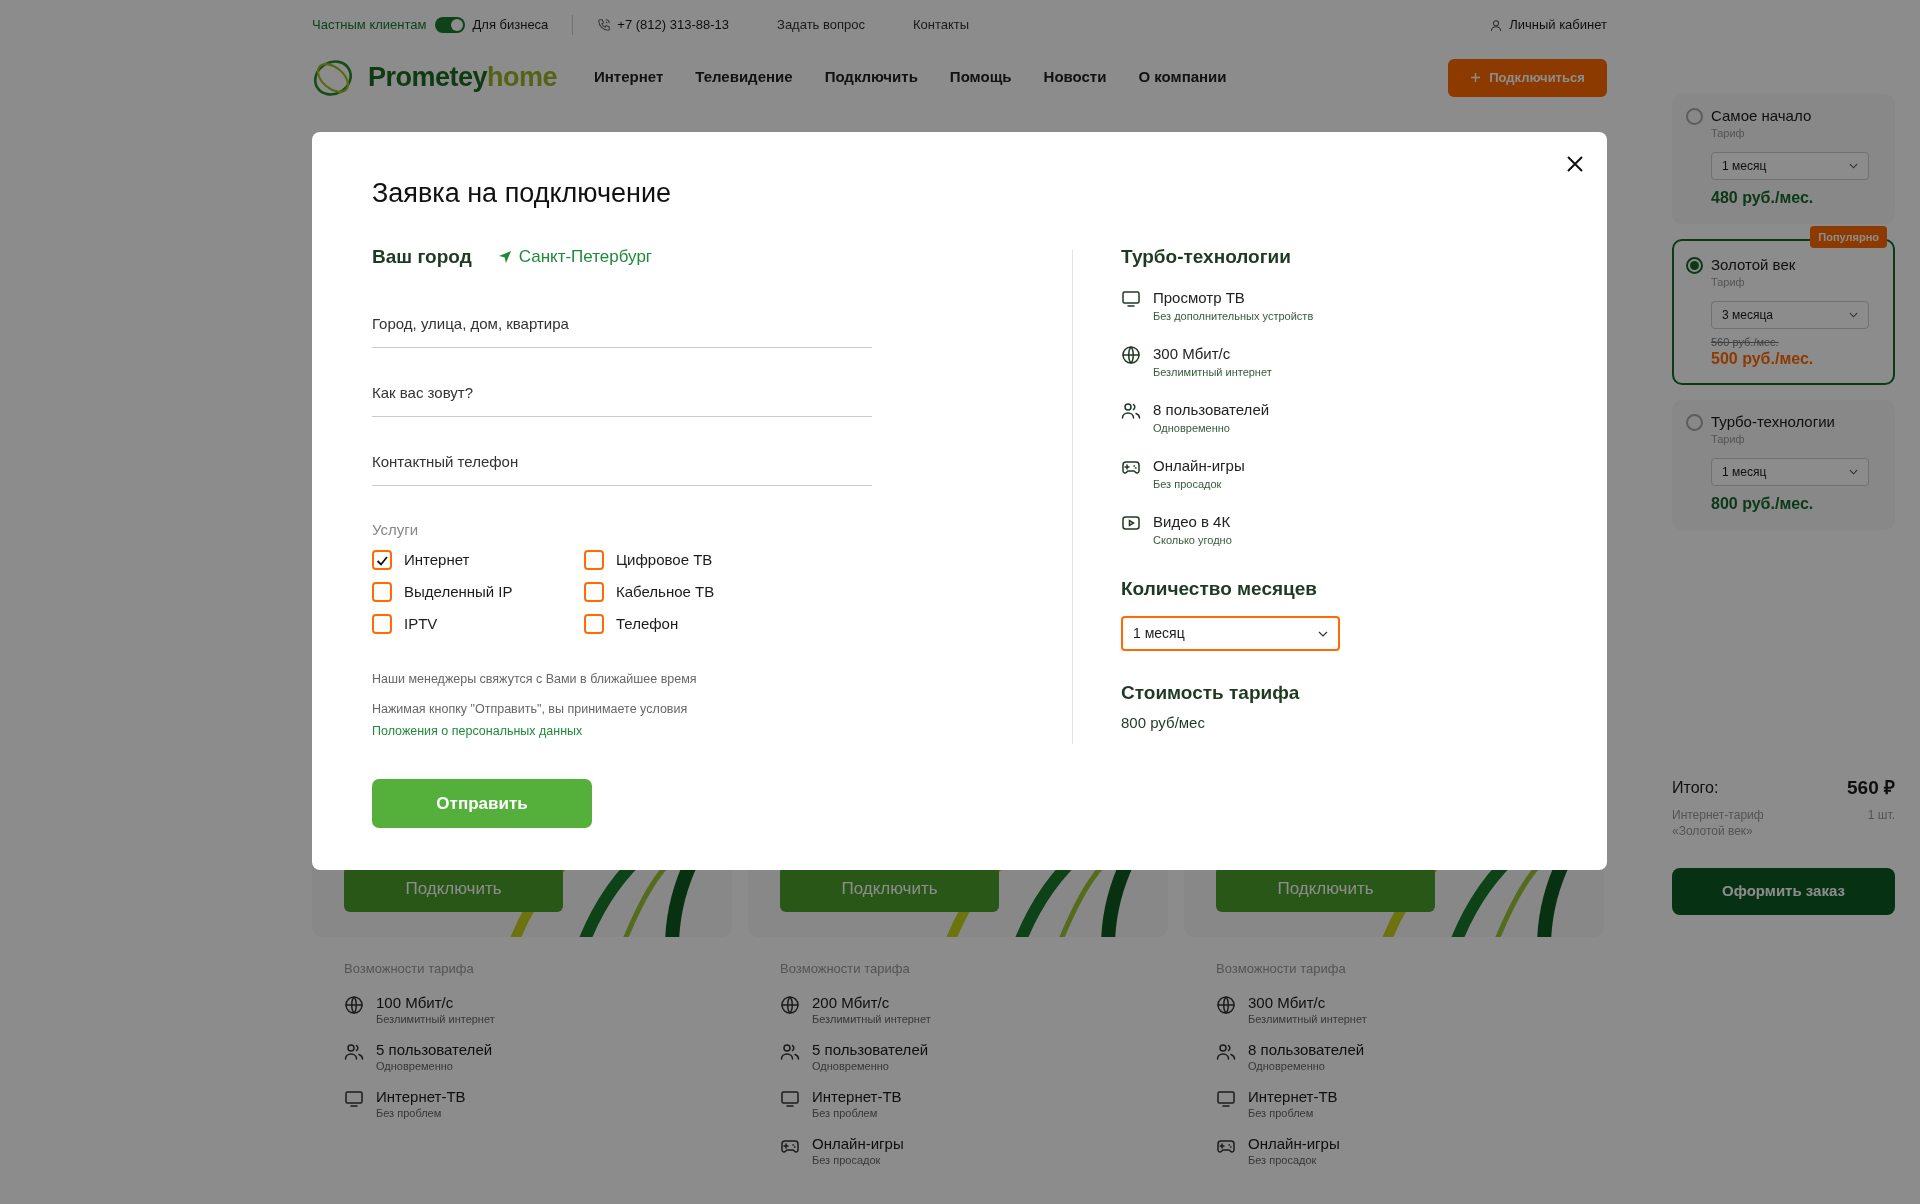 This screenshot has height=1204, width=1920. I want to click on total-label: Итого:, so click(1695, 788).